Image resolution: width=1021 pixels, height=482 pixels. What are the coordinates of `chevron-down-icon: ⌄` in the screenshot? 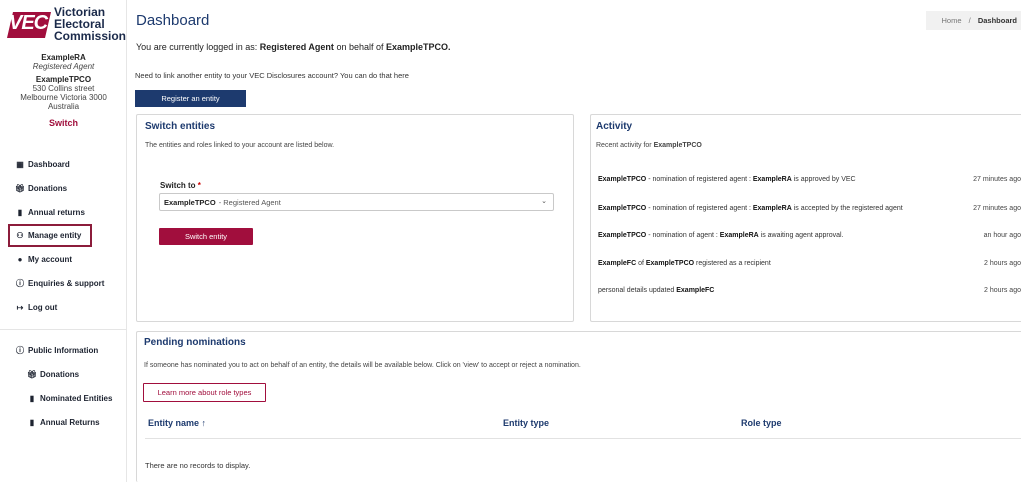 It's located at (544, 201).